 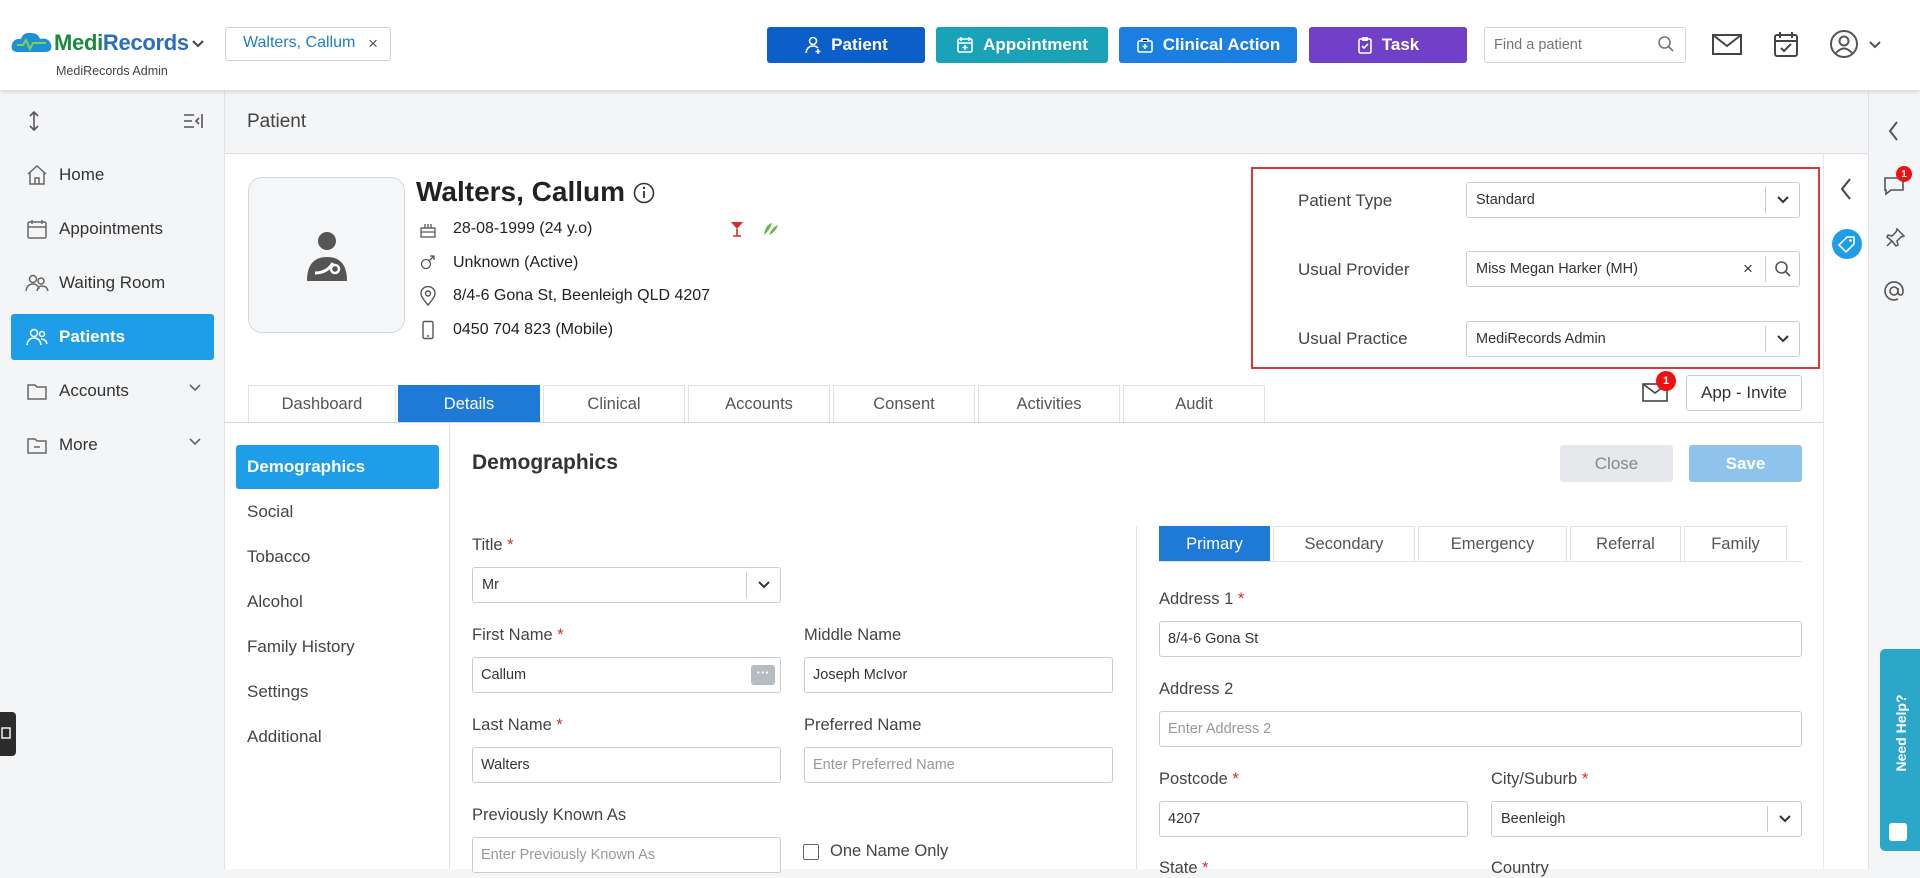 What do you see at coordinates (1735, 544) in the screenshot?
I see `tab-family: Family` at bounding box center [1735, 544].